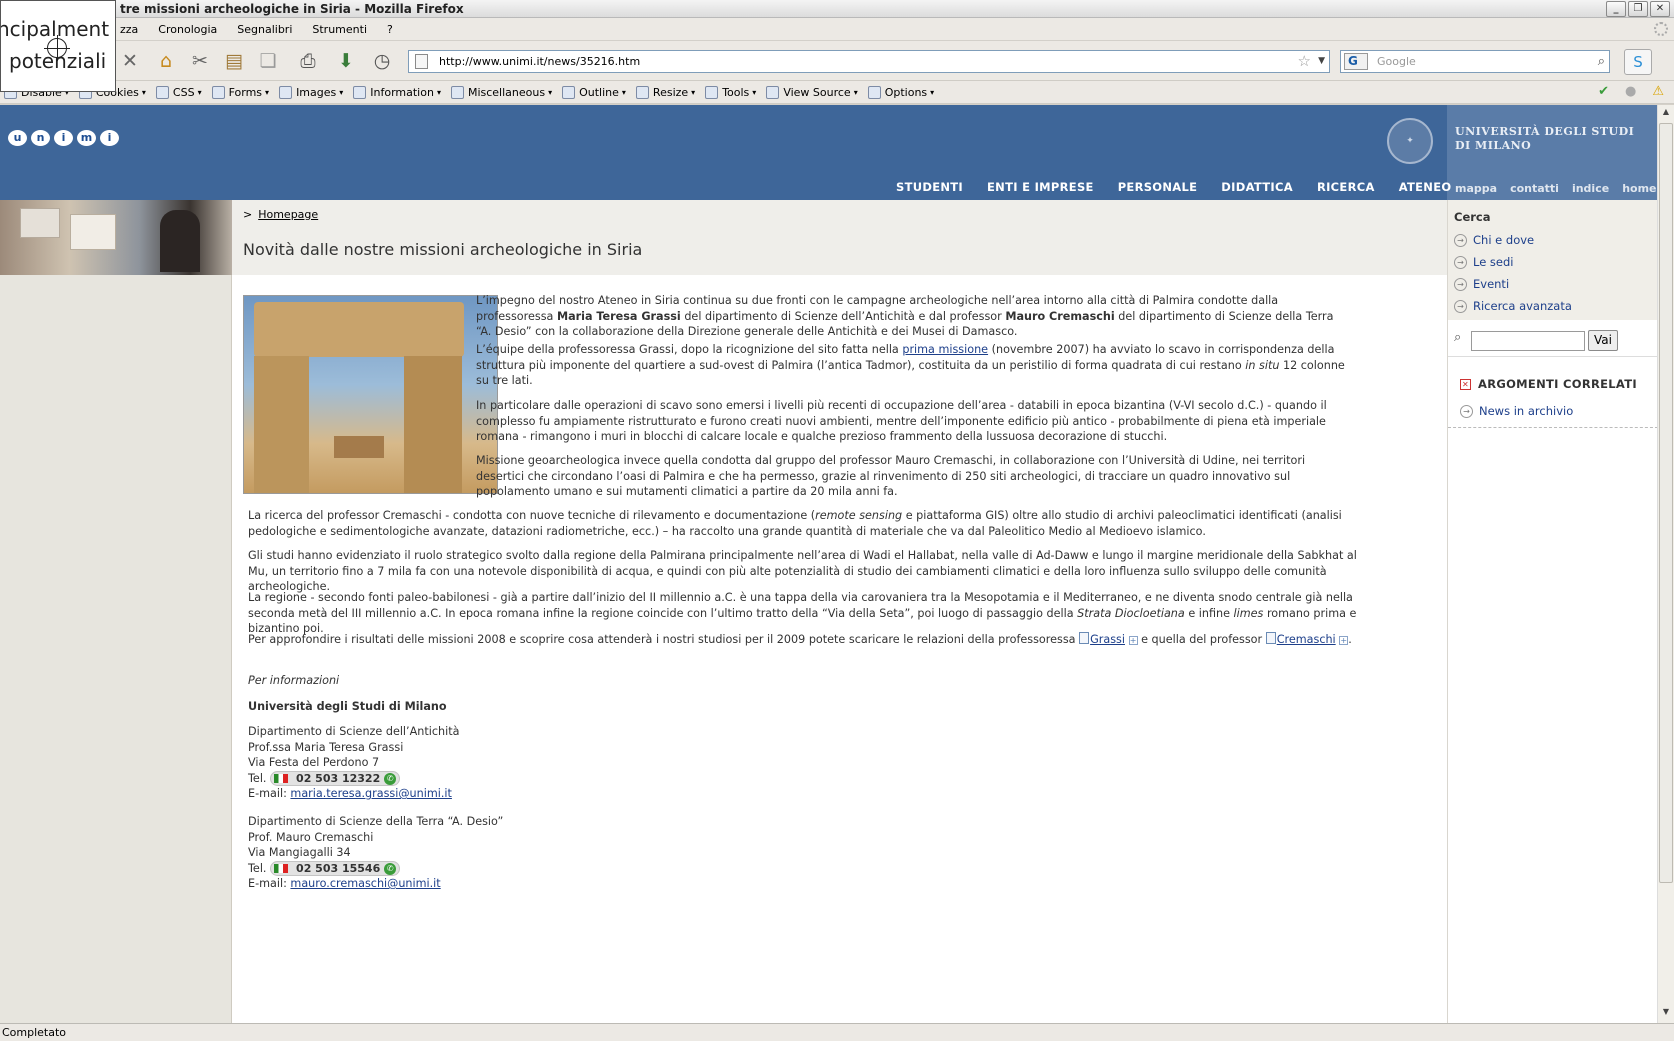 This screenshot has height=1041, width=1674. I want to click on menu-strumenti: Strumenti, so click(339, 29).